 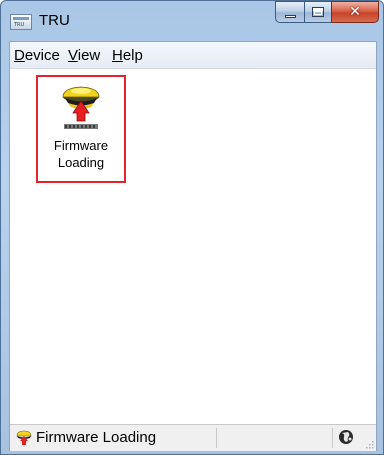 What do you see at coordinates (193, 437) in the screenshot?
I see `status-bar: Firmware Loading` at bounding box center [193, 437].